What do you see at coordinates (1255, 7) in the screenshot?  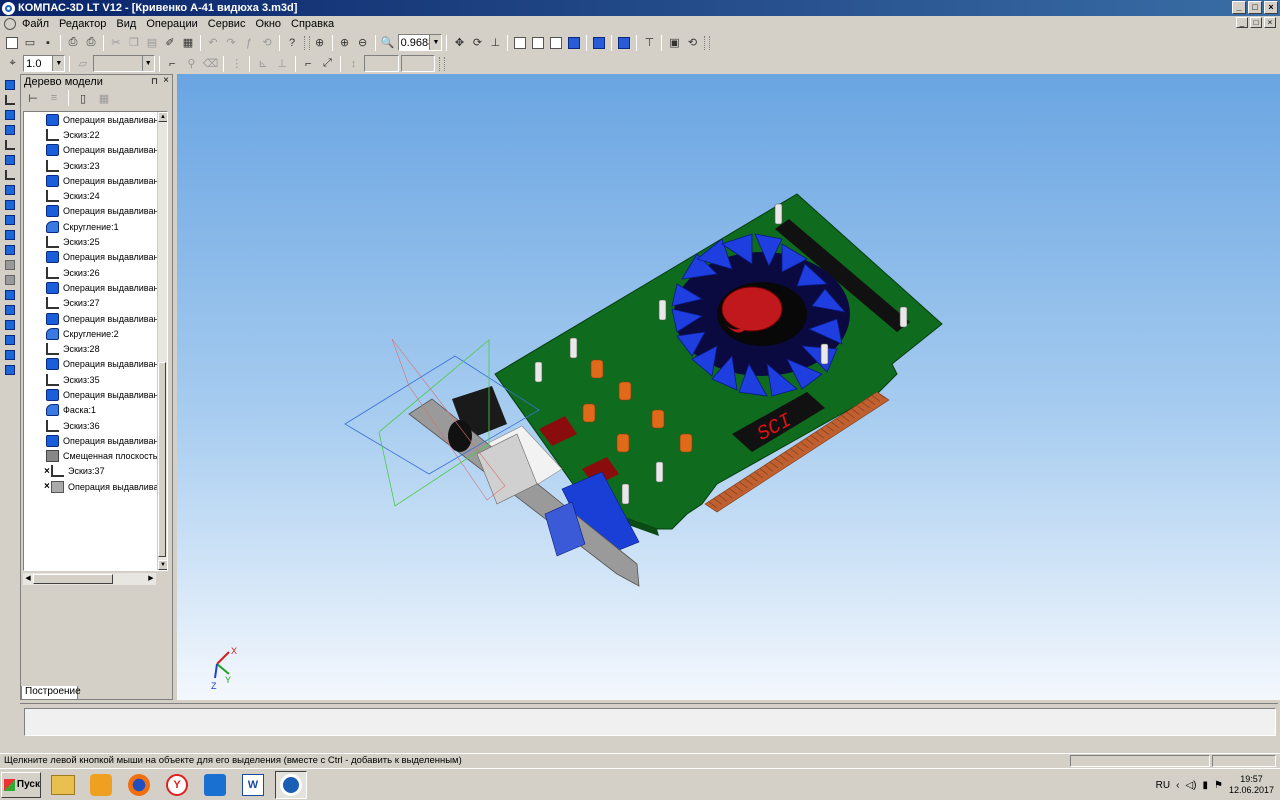 I see `maximize-button: □` at bounding box center [1255, 7].